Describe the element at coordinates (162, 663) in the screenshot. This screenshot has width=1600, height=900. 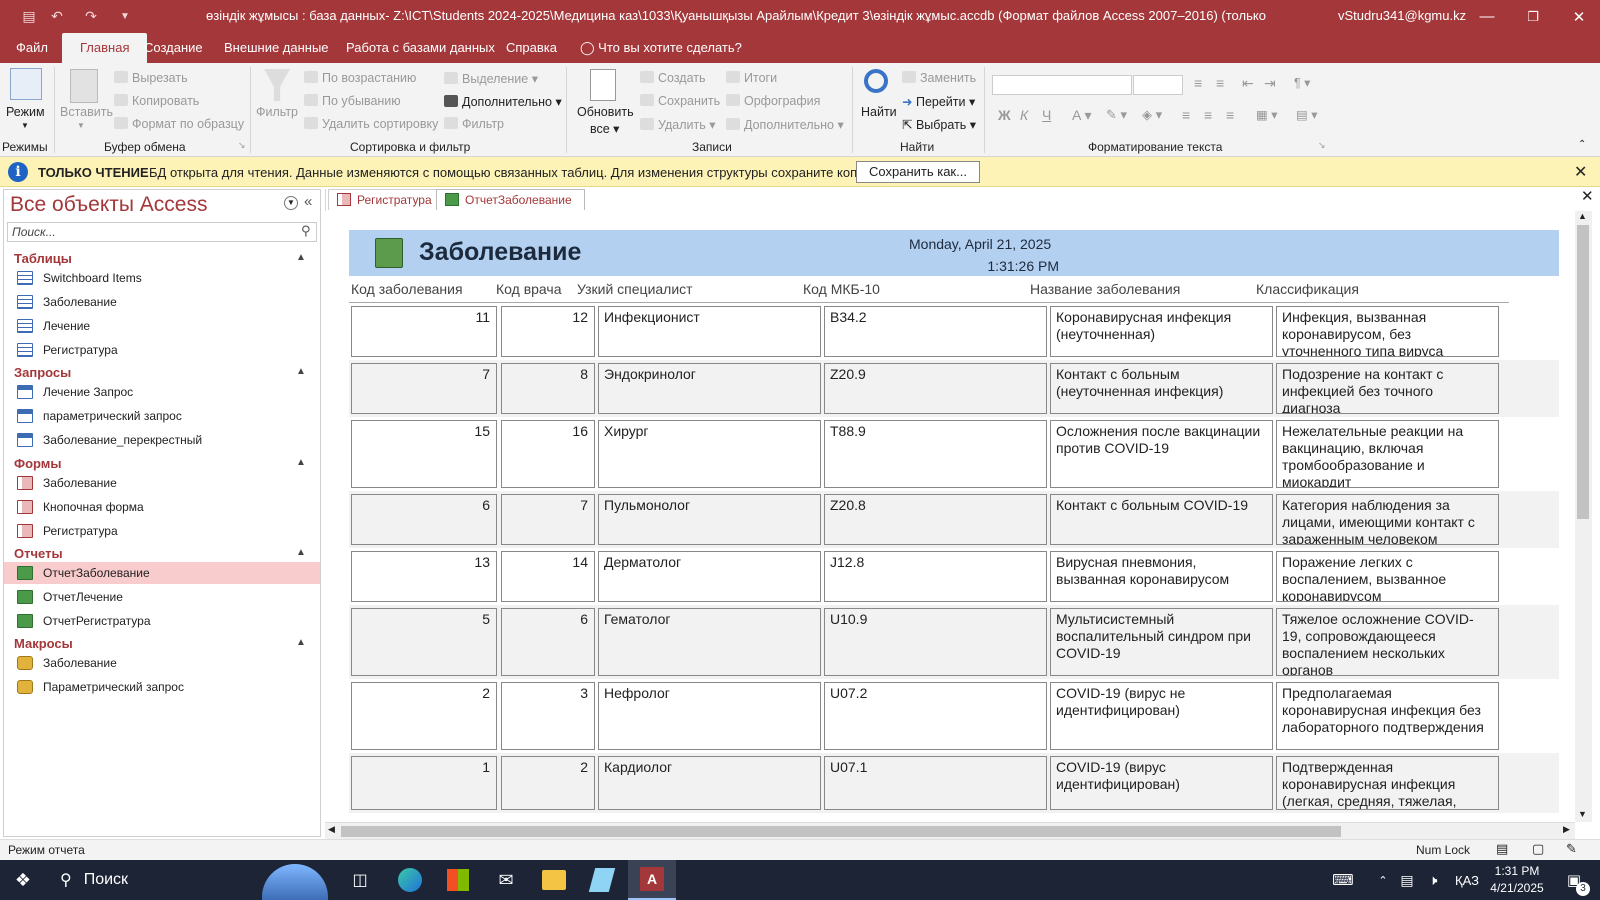
I see `nav-item-macro: Заболевание` at that location.